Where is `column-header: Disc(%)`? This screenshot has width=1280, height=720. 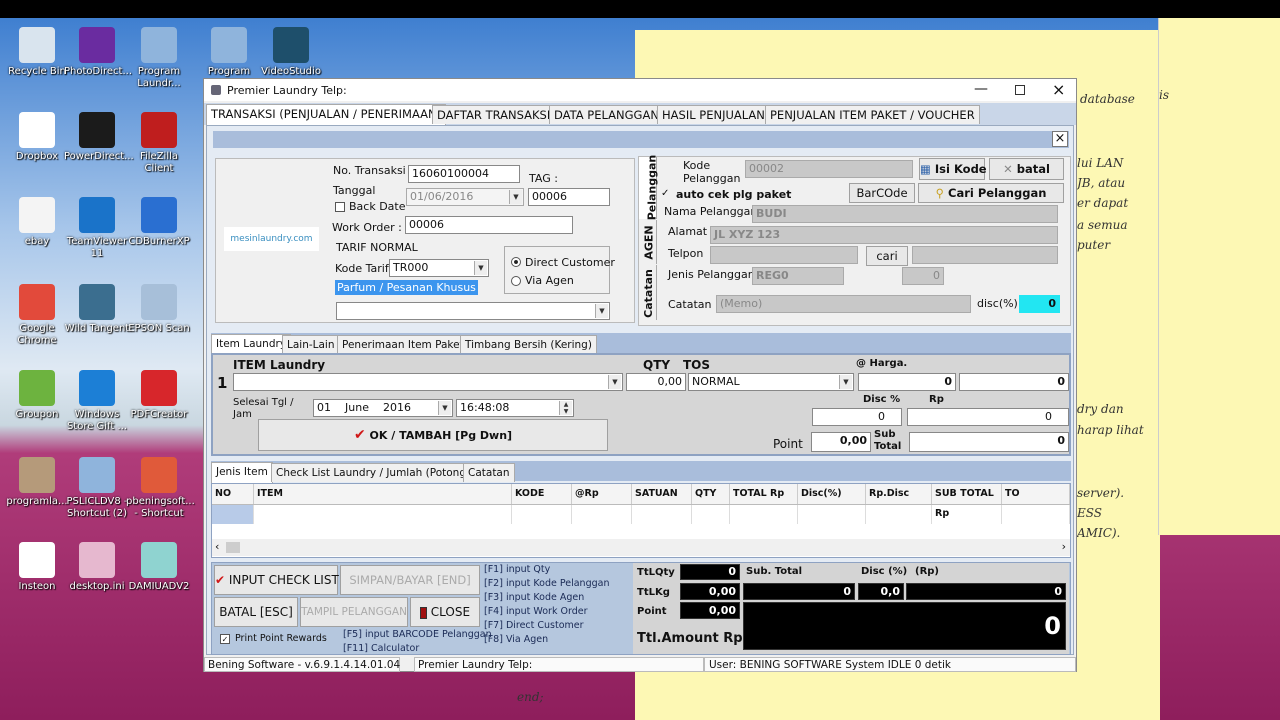
column-header: Disc(%) is located at coordinates (832, 494).